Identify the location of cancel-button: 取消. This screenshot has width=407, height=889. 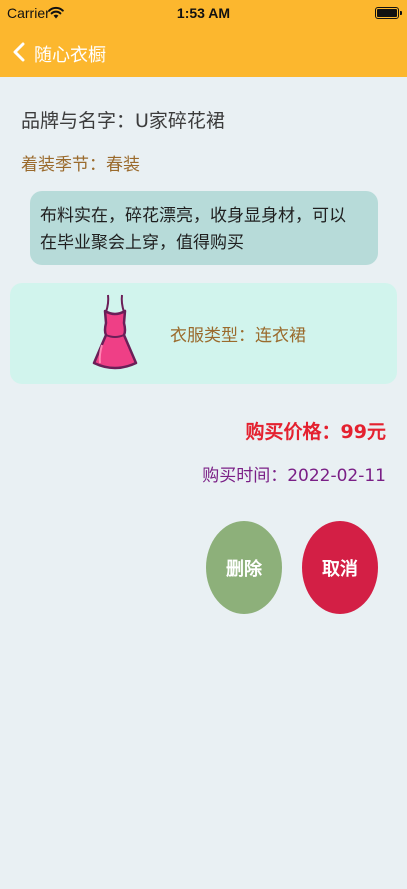
(340, 567).